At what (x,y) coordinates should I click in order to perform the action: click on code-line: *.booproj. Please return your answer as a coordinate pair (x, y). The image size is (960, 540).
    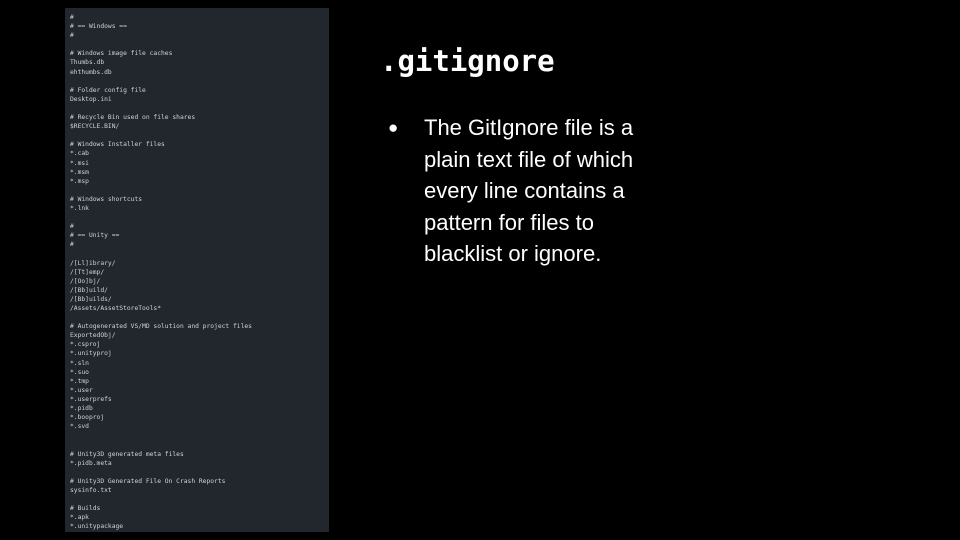
    Looking at the image, I should click on (87, 418).